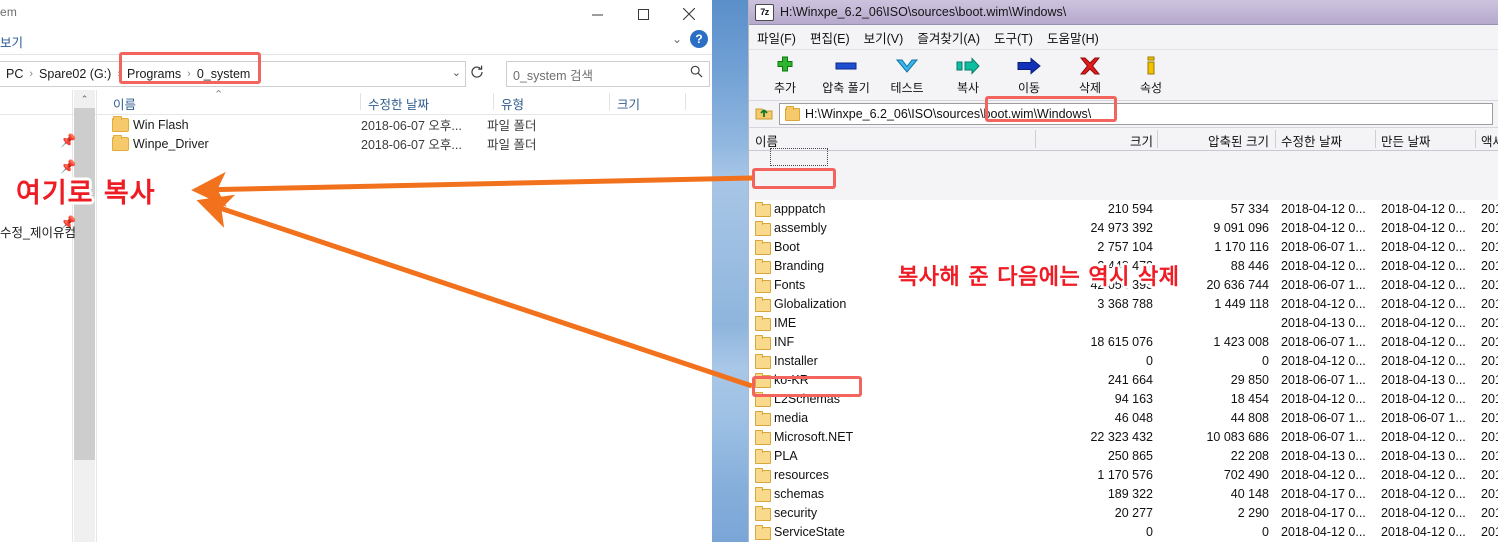 Image resolution: width=1498 pixels, height=542 pixels. What do you see at coordinates (689, 14) in the screenshot?
I see `close-icon` at bounding box center [689, 14].